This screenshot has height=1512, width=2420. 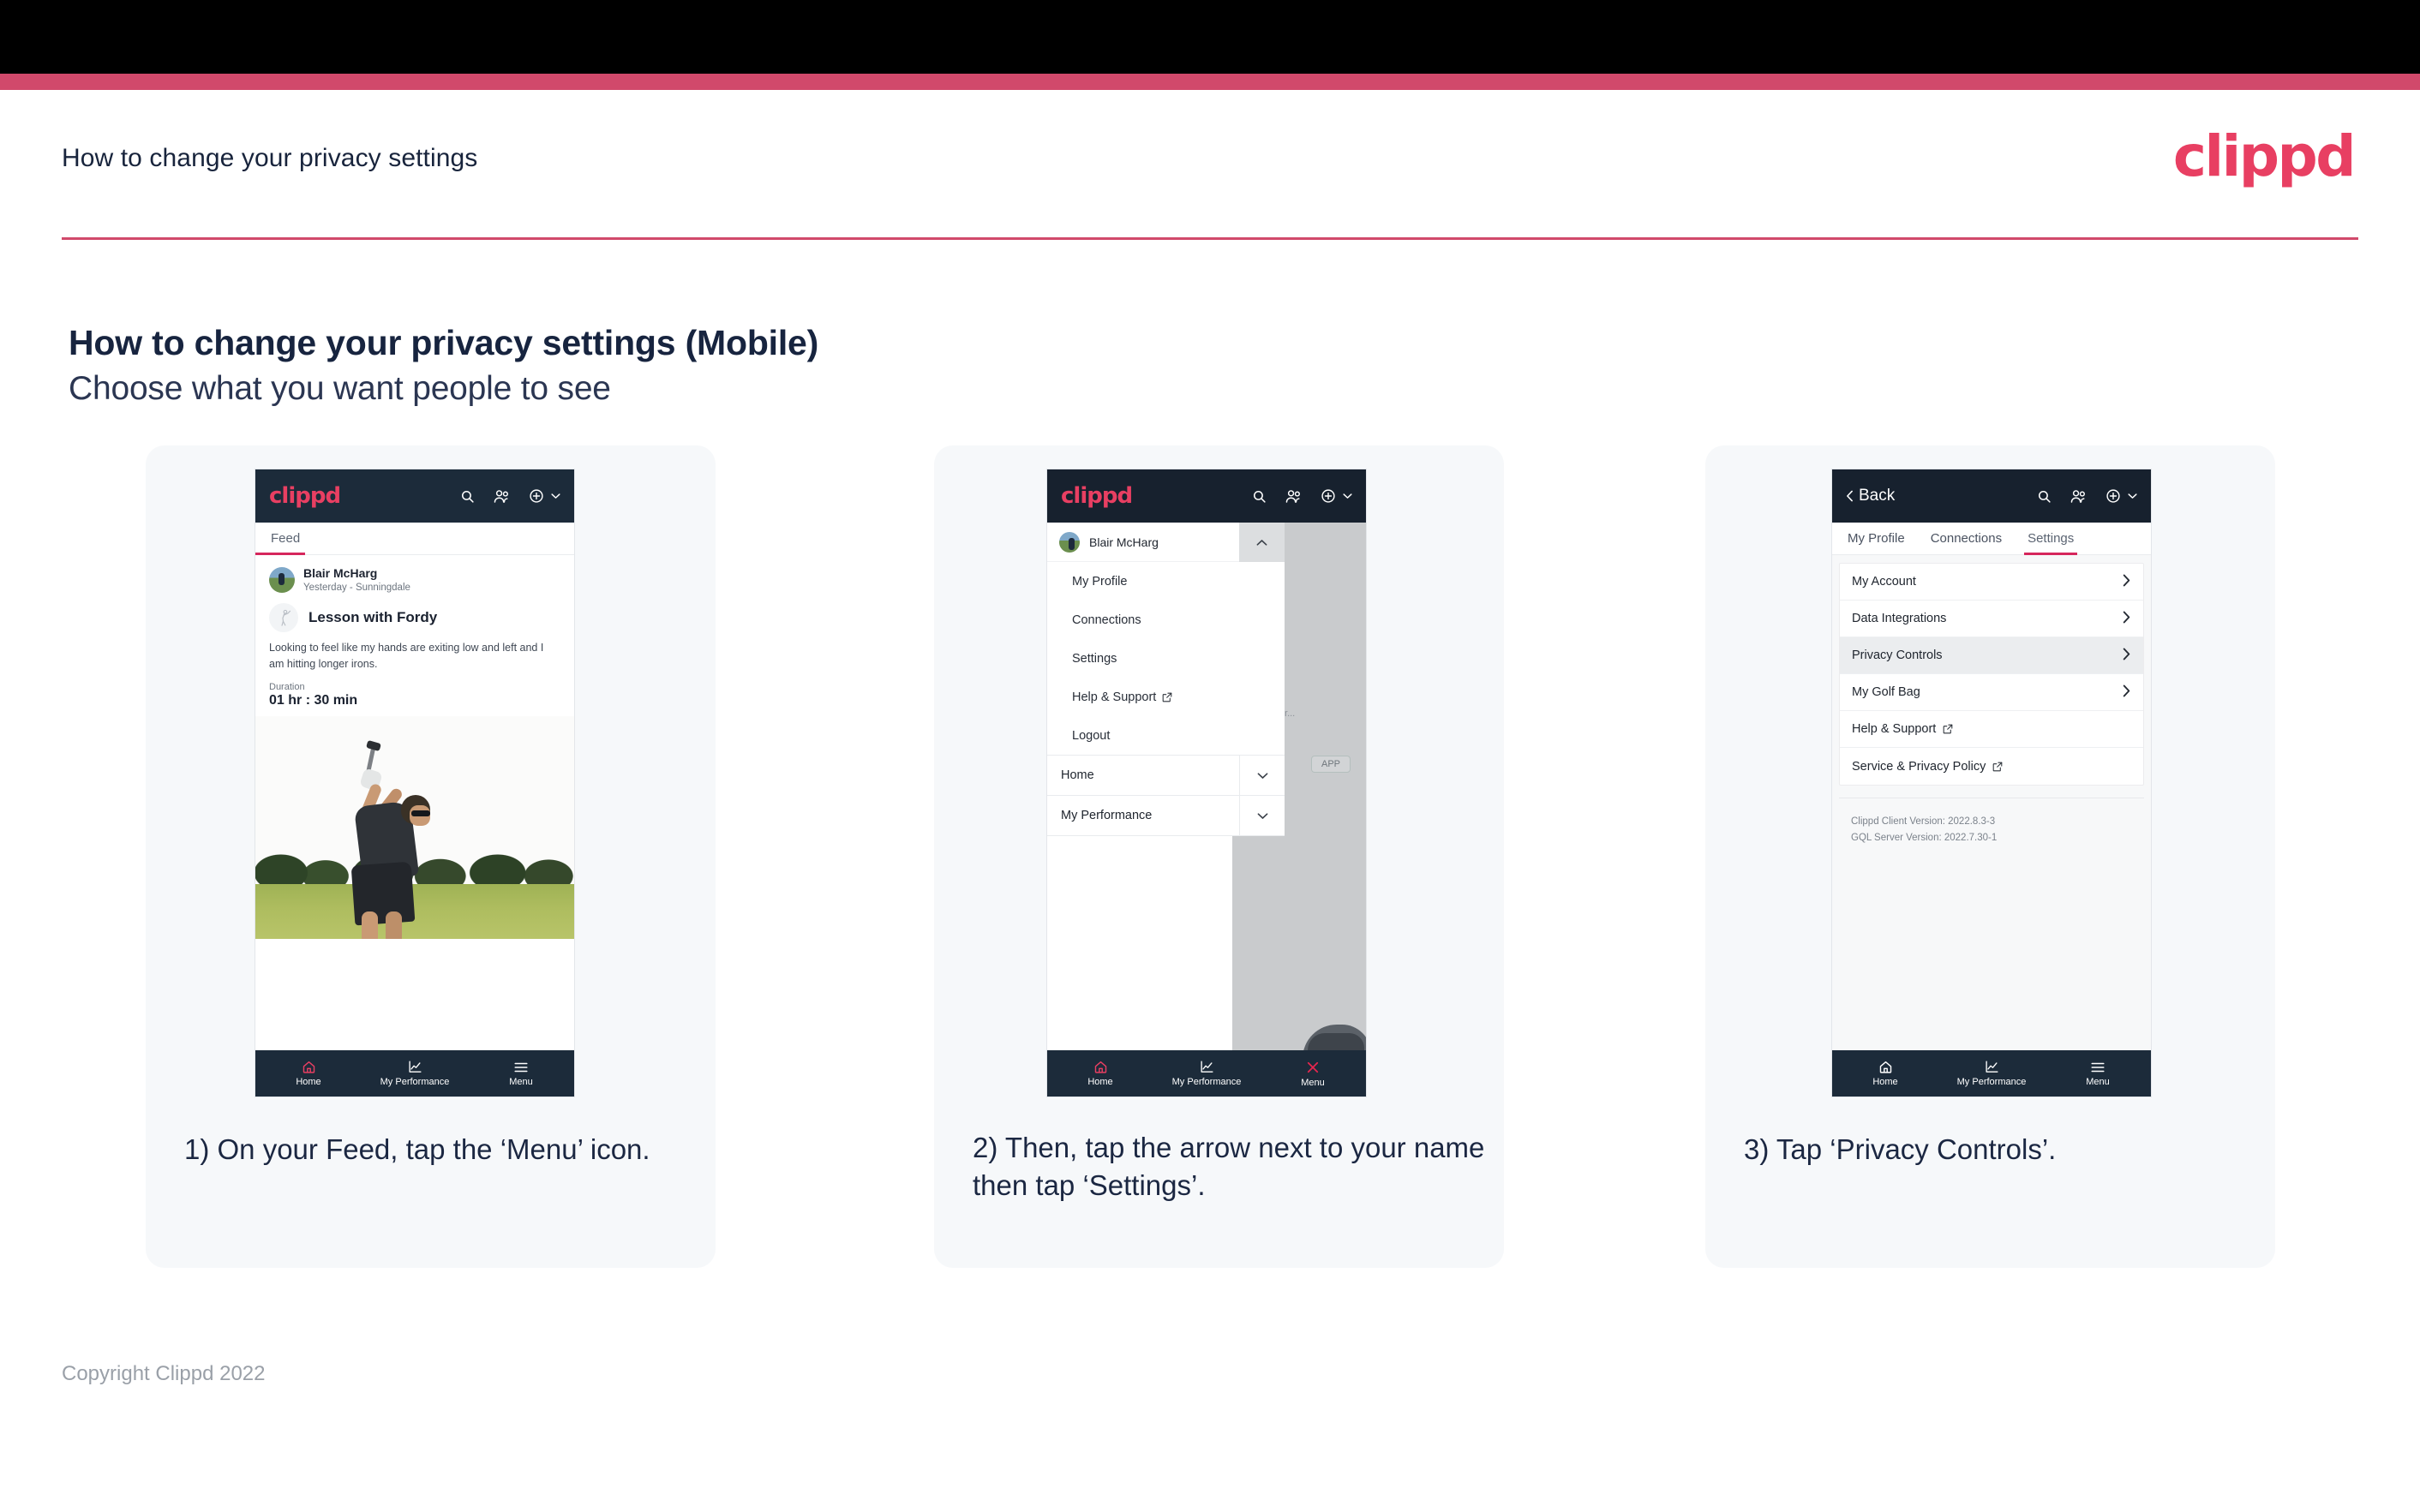 What do you see at coordinates (1894, 729) in the screenshot?
I see `settings-row-label: Help & Support` at bounding box center [1894, 729].